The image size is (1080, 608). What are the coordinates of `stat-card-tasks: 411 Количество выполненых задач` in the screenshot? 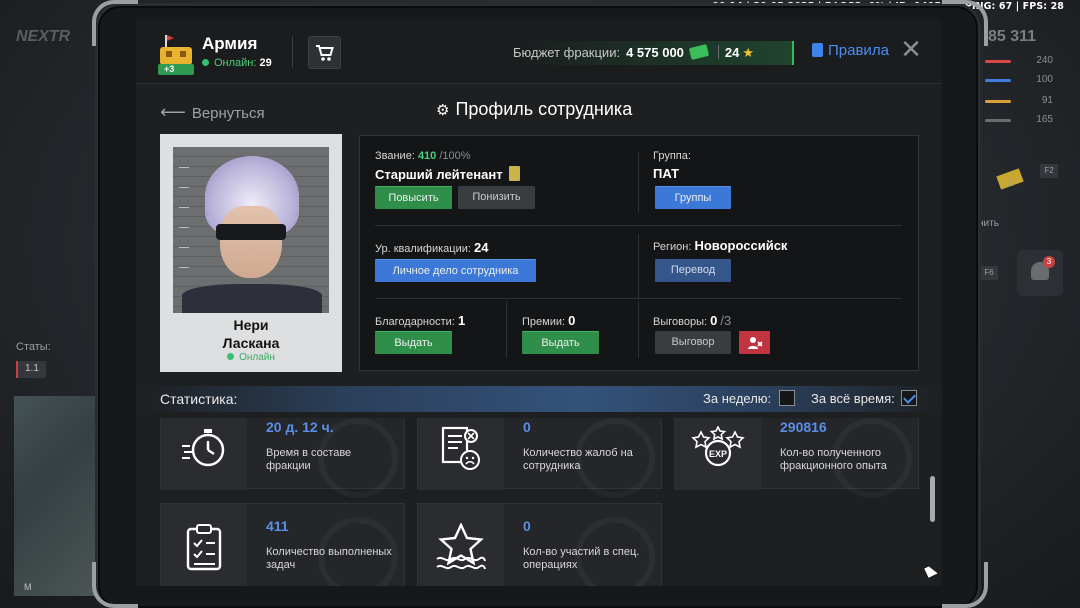 It's located at (282, 544).